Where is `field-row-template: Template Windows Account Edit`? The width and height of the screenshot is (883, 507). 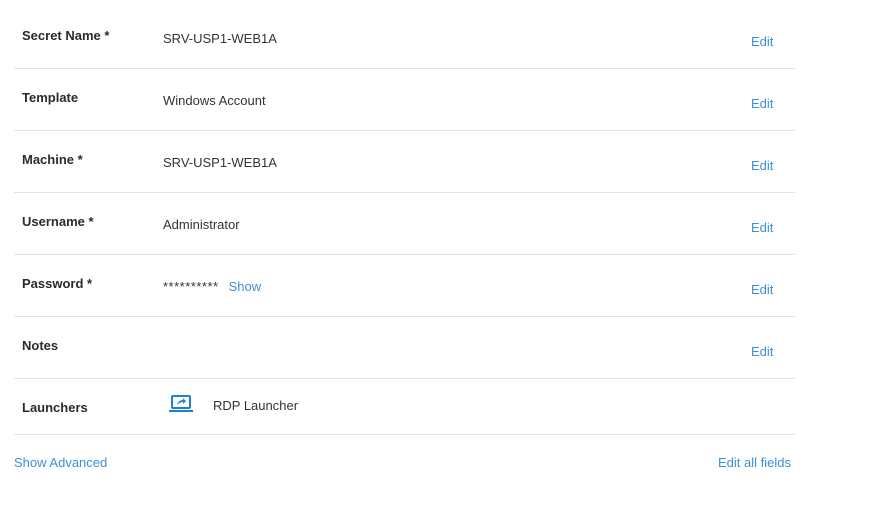
field-row-template: Template Windows Account Edit is located at coordinates (404, 100).